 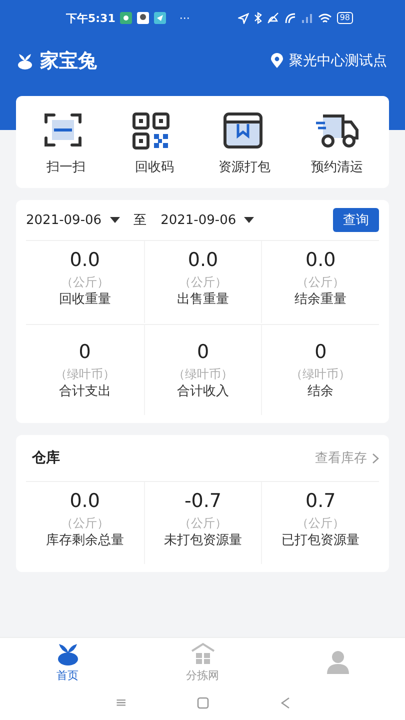 What do you see at coordinates (203, 703) in the screenshot?
I see `home-key-icon` at bounding box center [203, 703].